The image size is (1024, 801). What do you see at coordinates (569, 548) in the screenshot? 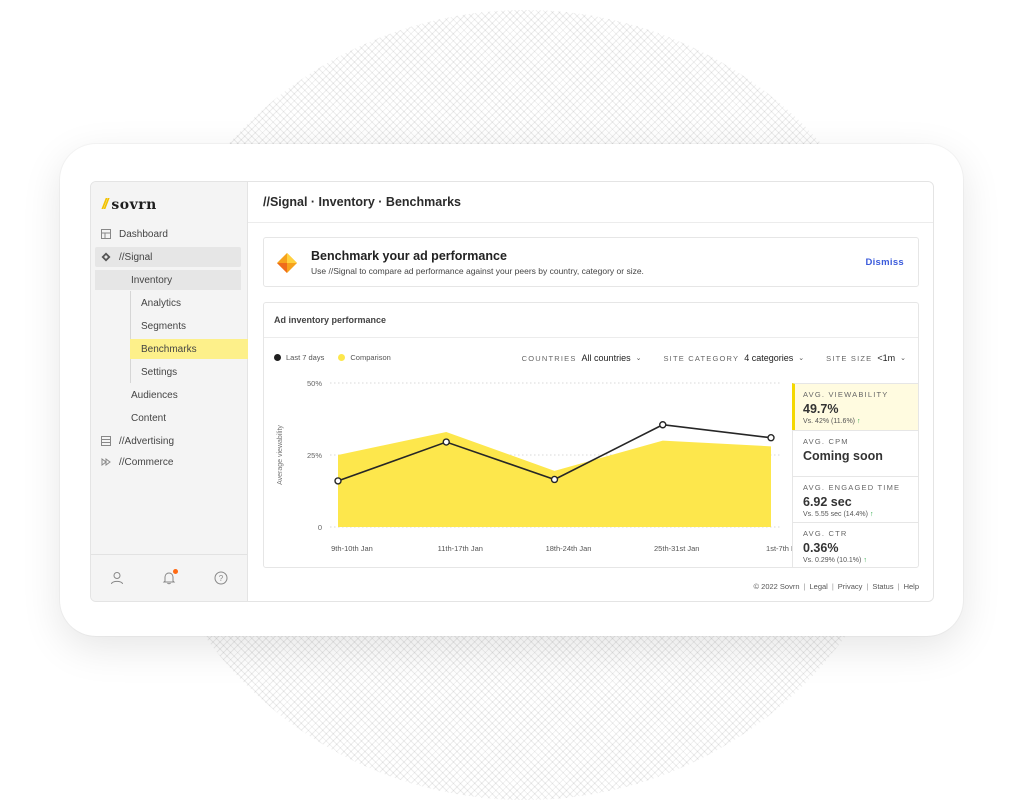
I see `x-tick-label: 18th-24th Jan` at bounding box center [569, 548].